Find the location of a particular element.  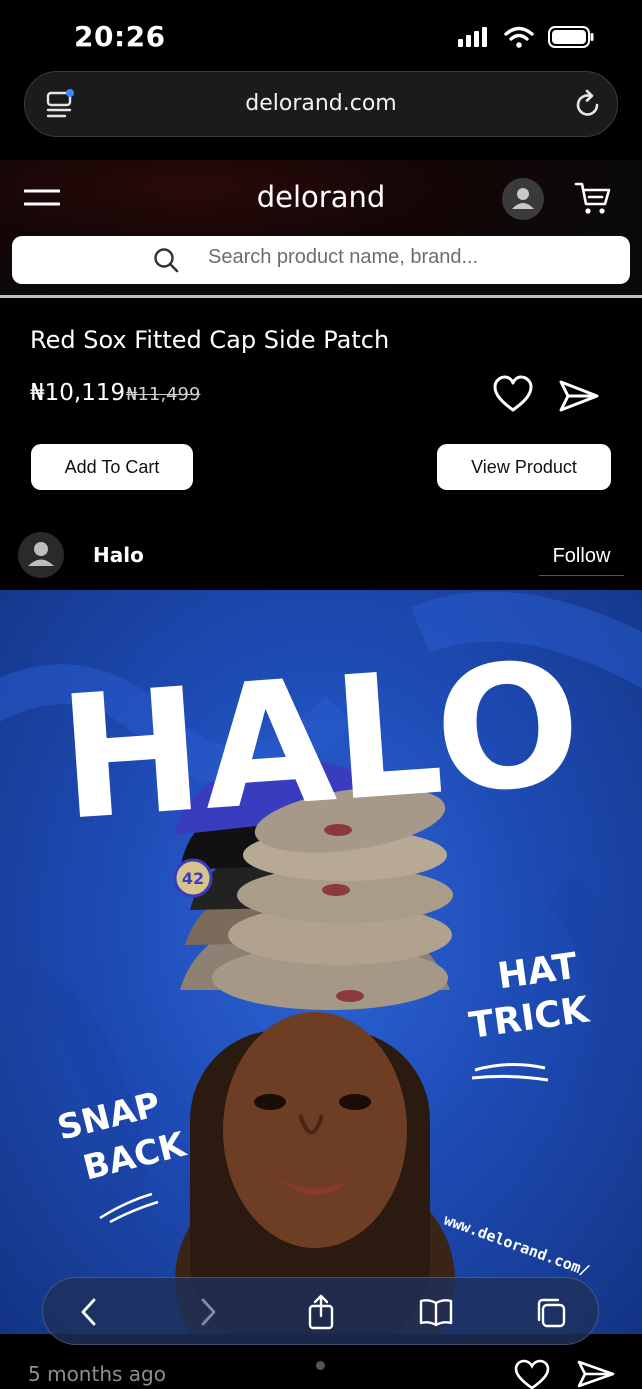

status-bar: 20:26 is located at coordinates (321, 35).